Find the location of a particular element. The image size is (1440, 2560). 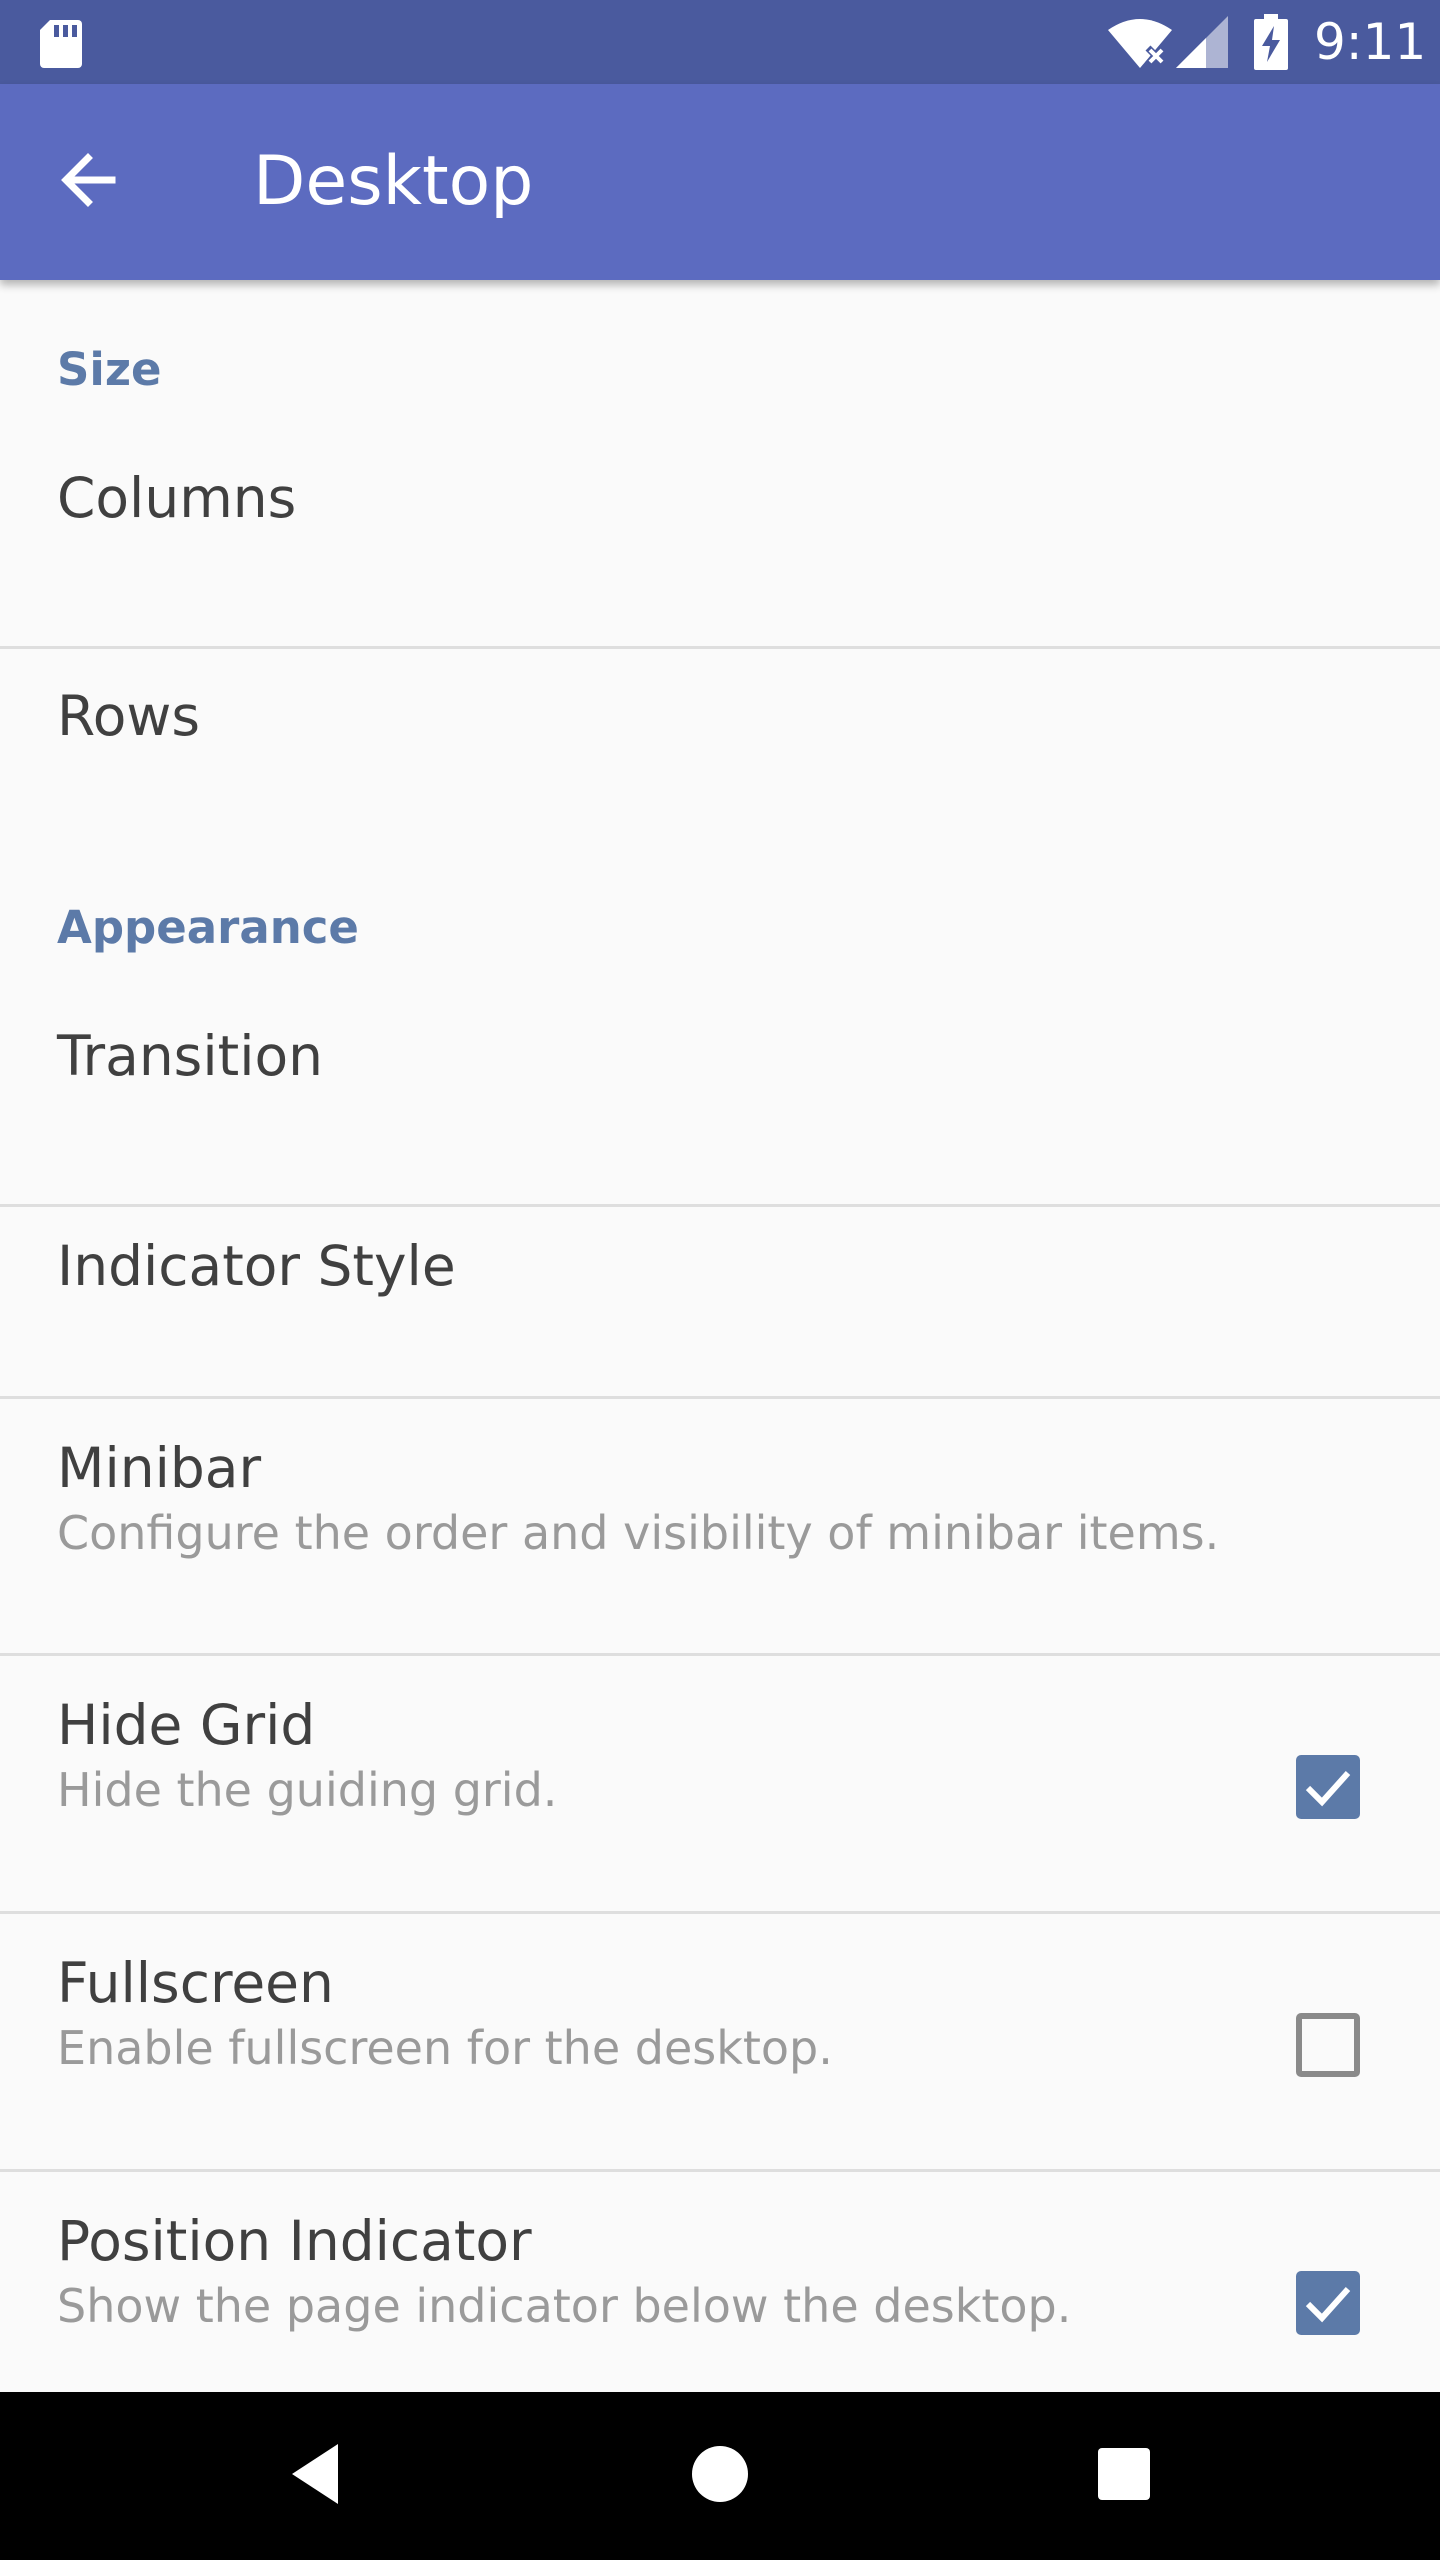

recents-square-icon is located at coordinates (1124, 2476).